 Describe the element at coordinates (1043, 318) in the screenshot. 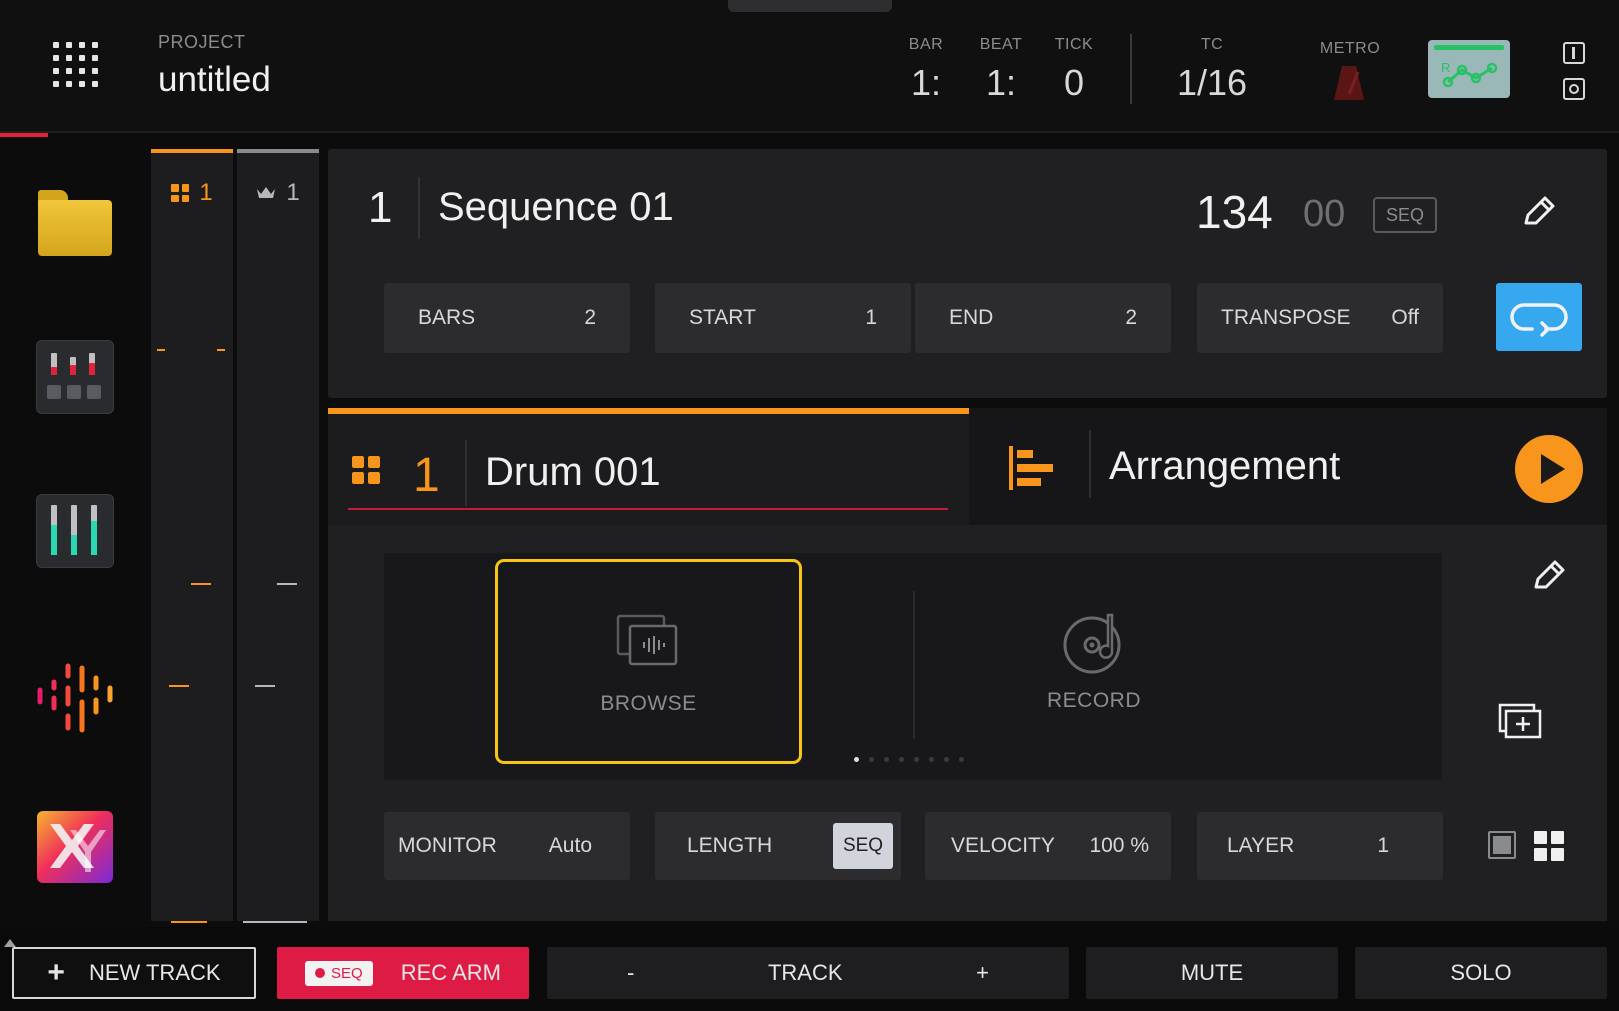

I see `end-param: END 2` at that location.